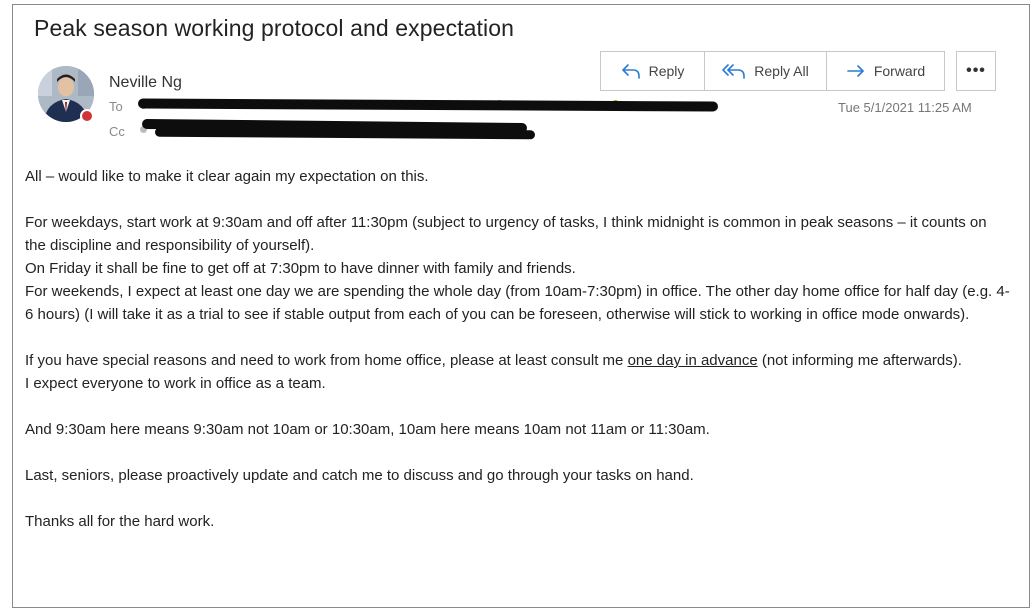  I want to click on reply-button: Reply, so click(652, 71).